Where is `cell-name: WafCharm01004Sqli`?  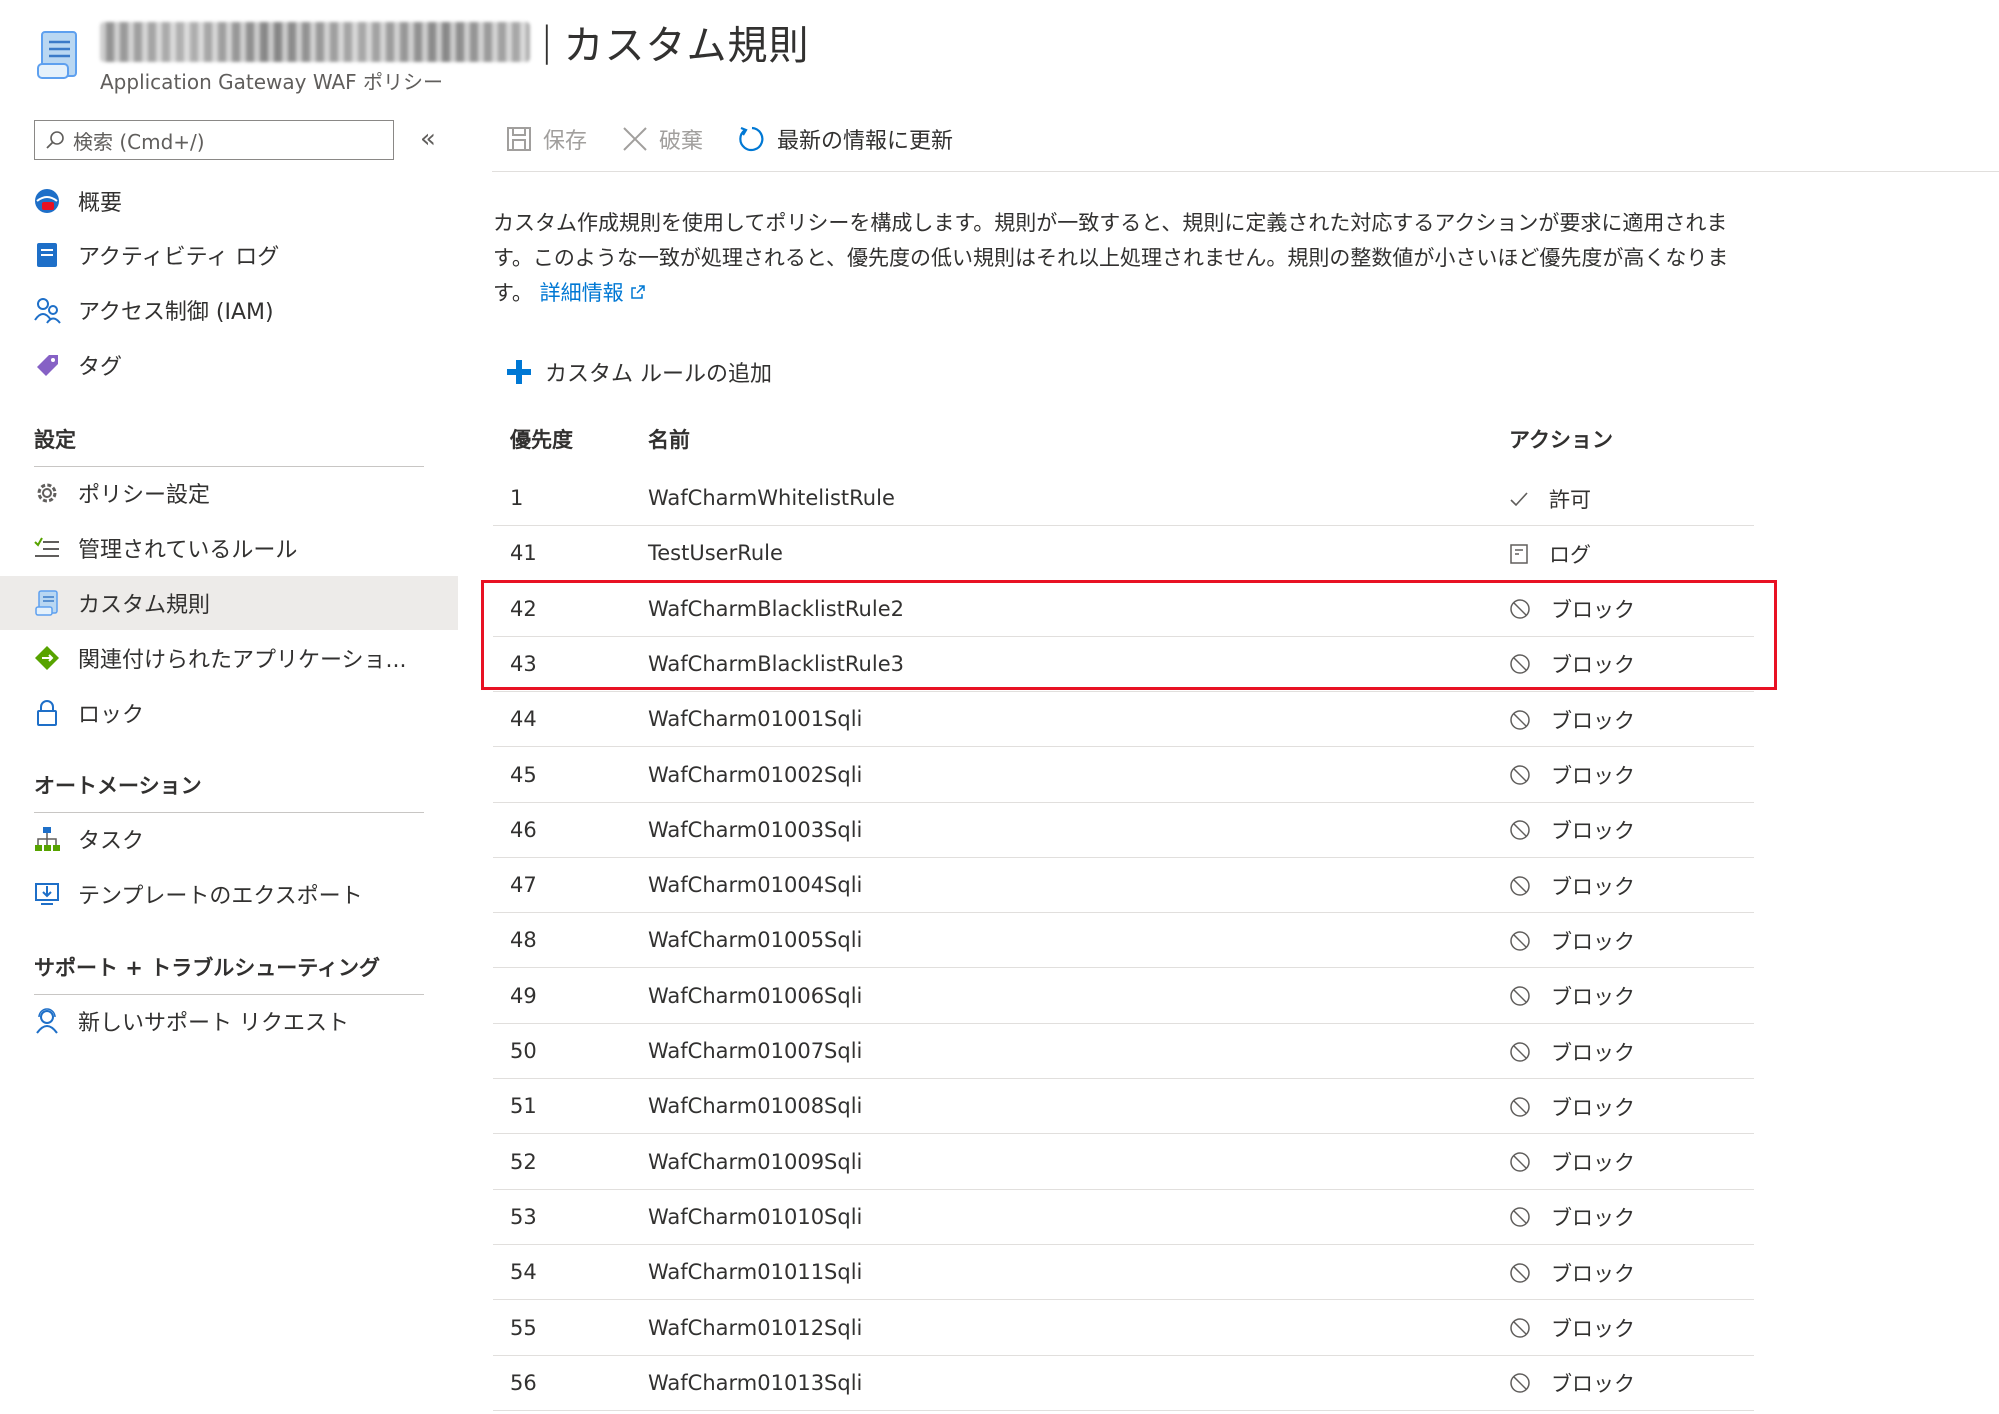 cell-name: WafCharm01004Sqli is located at coordinates (755, 885).